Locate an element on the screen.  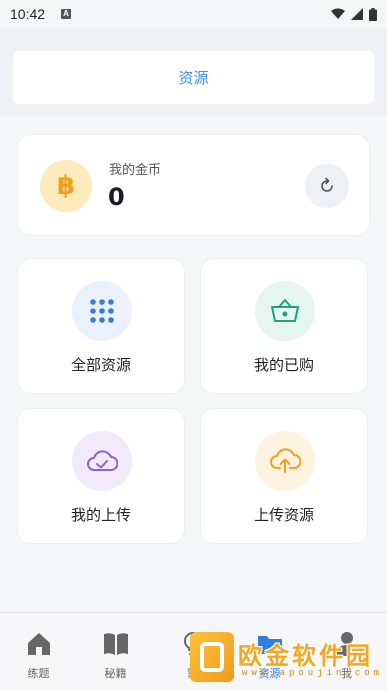
battery-icon is located at coordinates (373, 14).